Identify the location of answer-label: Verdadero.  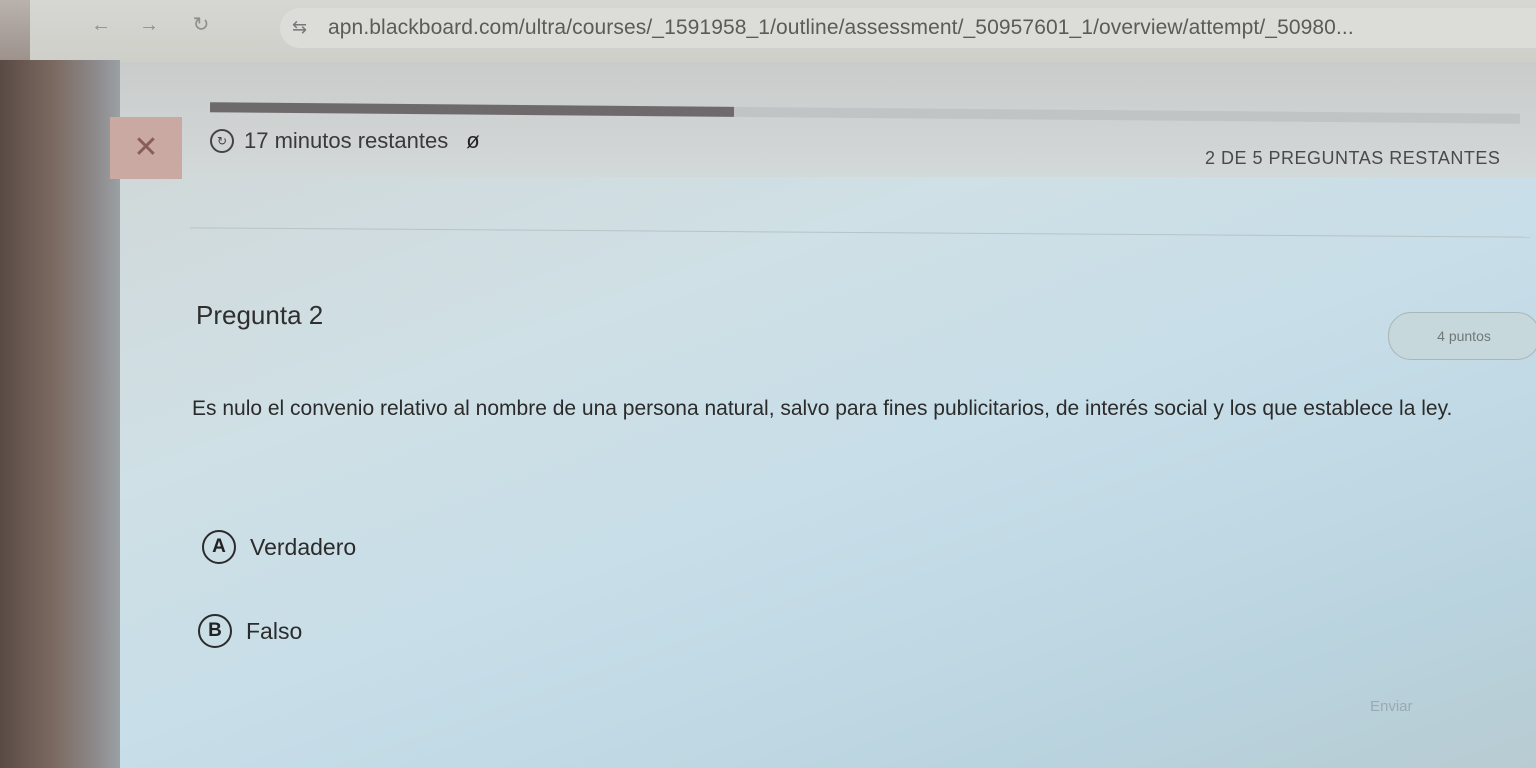
(303, 547).